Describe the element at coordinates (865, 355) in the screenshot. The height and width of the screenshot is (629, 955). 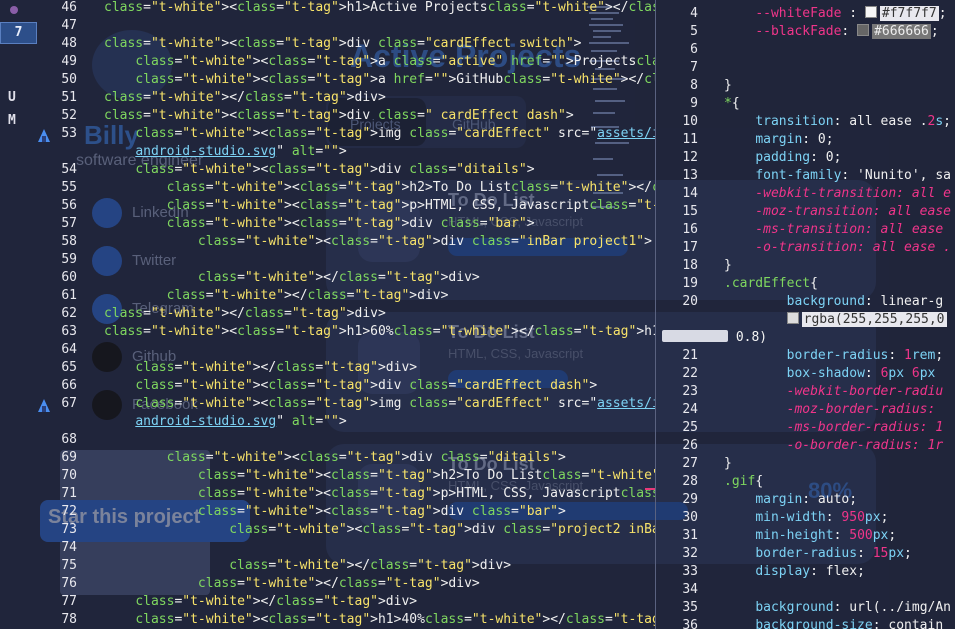
I see `code-text: border-radius: 1rem;` at that location.